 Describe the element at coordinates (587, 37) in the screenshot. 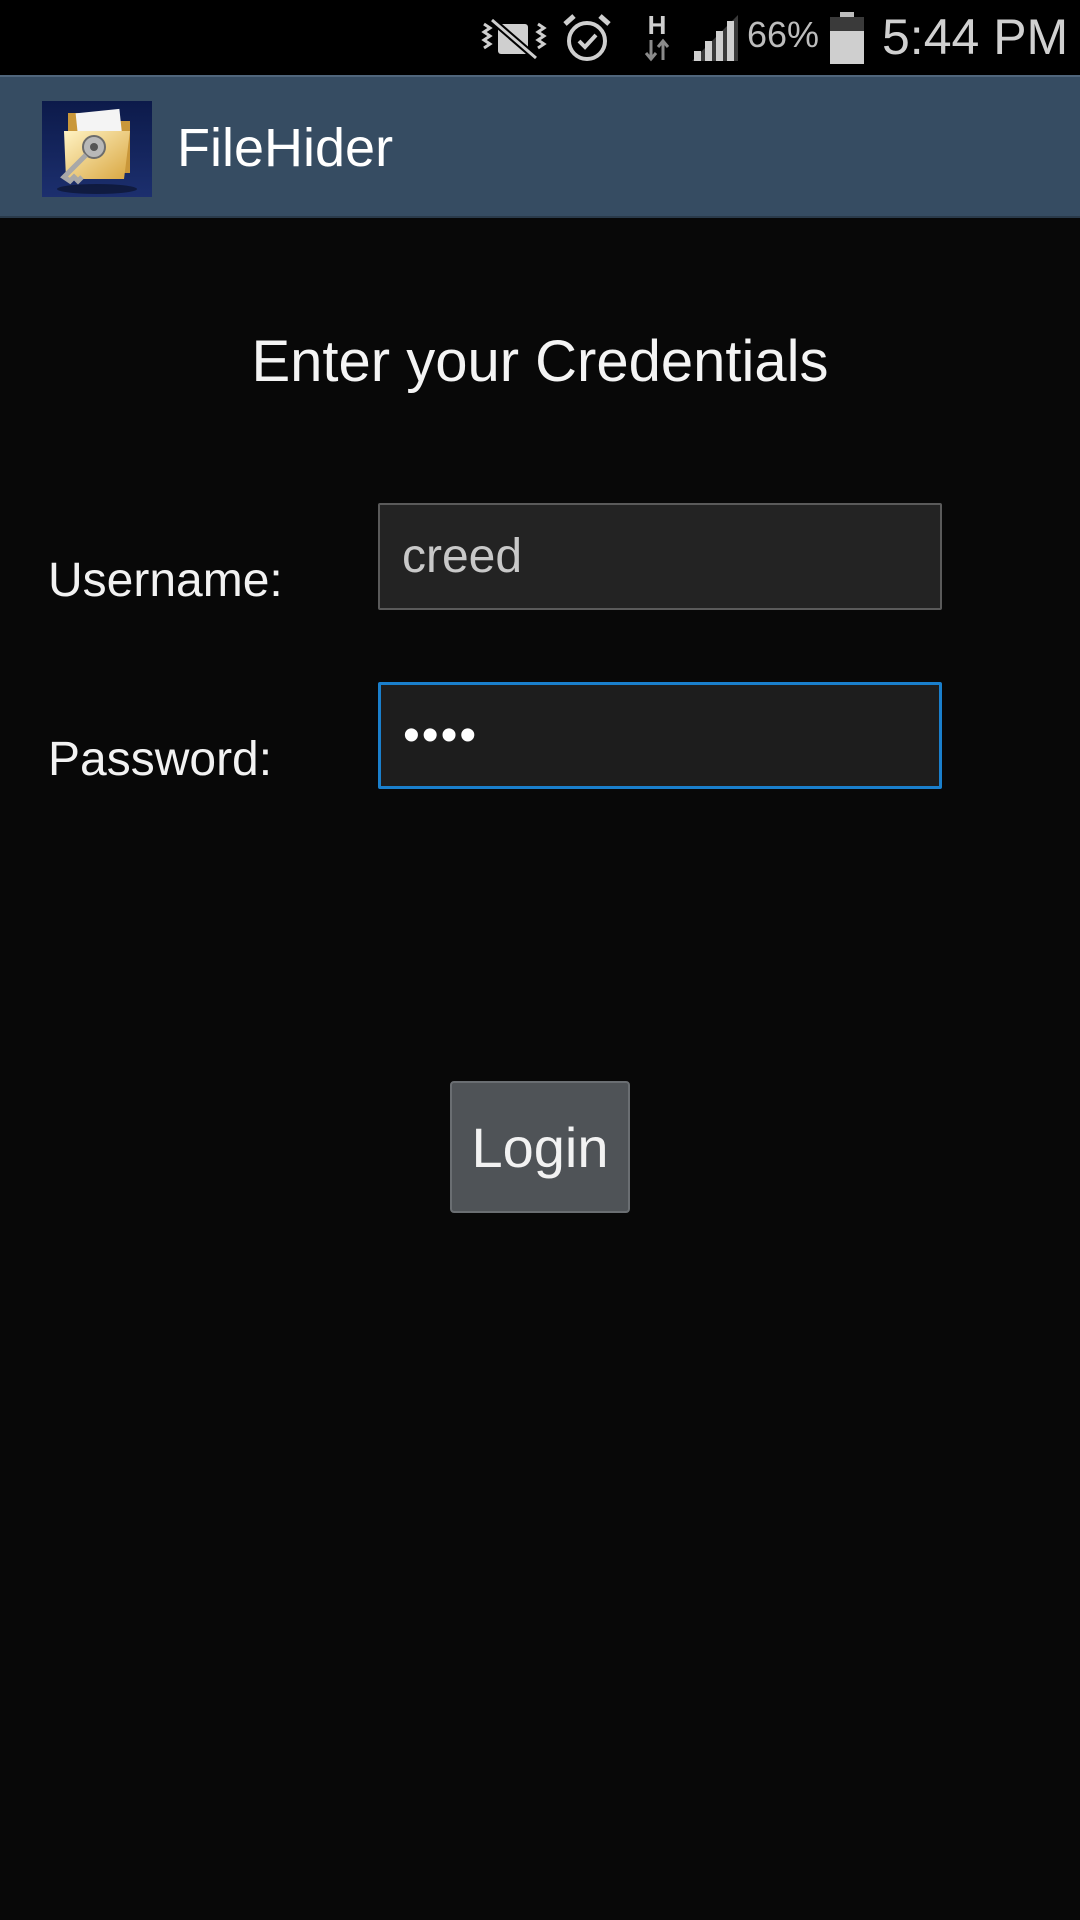

I see `alarm-icon` at that location.